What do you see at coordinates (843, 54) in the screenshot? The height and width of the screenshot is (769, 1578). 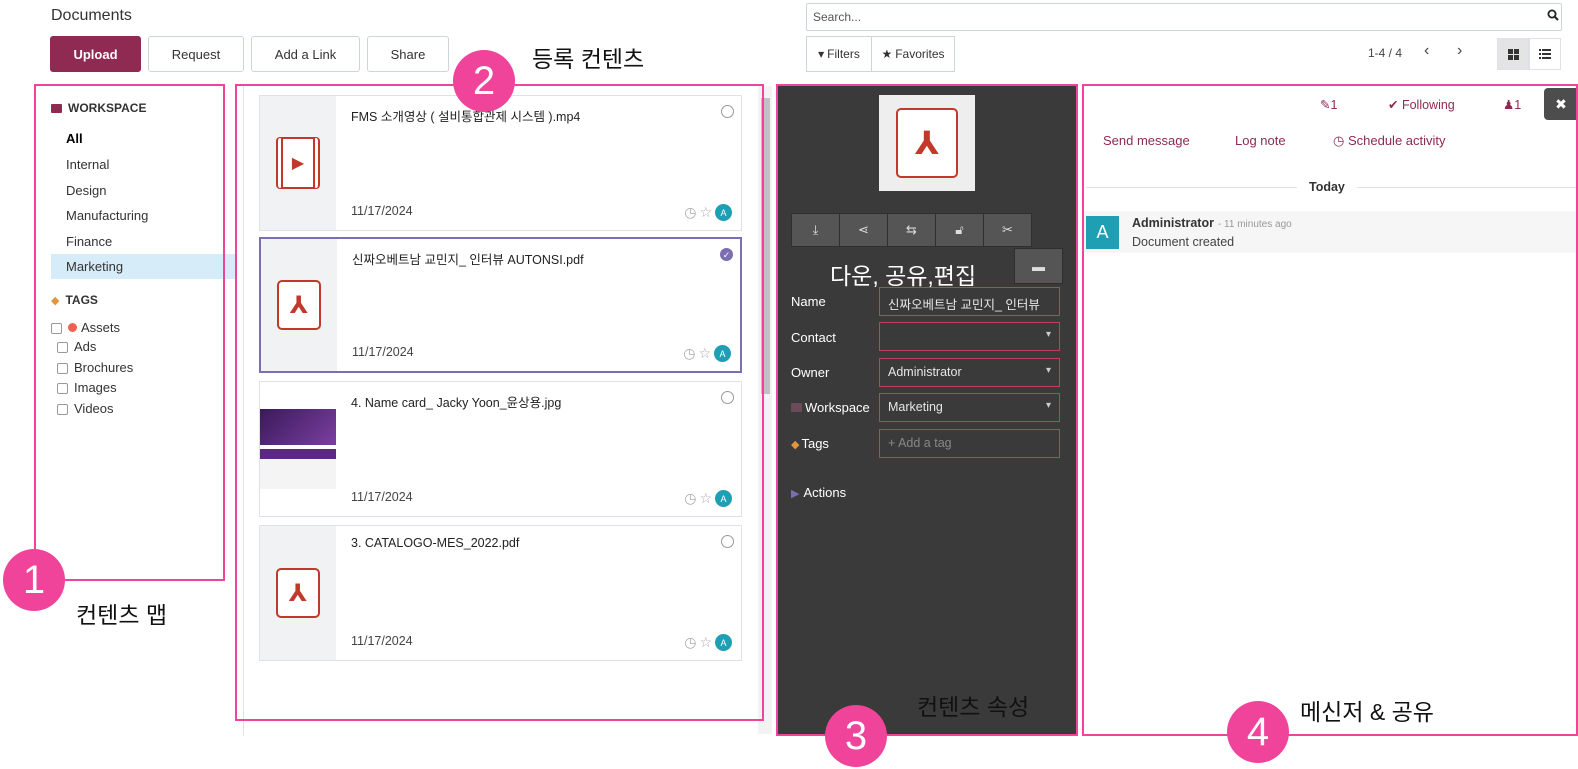 I see `filters-label: Filters` at bounding box center [843, 54].